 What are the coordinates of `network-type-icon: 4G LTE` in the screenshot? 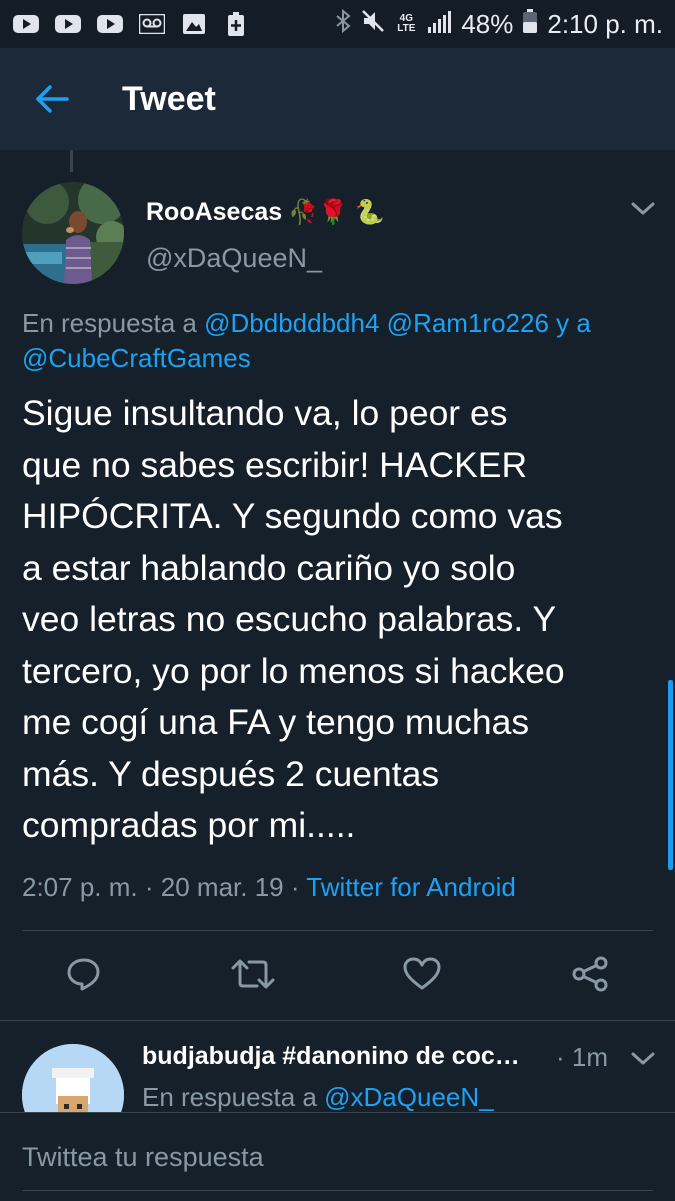 It's located at (406, 24).